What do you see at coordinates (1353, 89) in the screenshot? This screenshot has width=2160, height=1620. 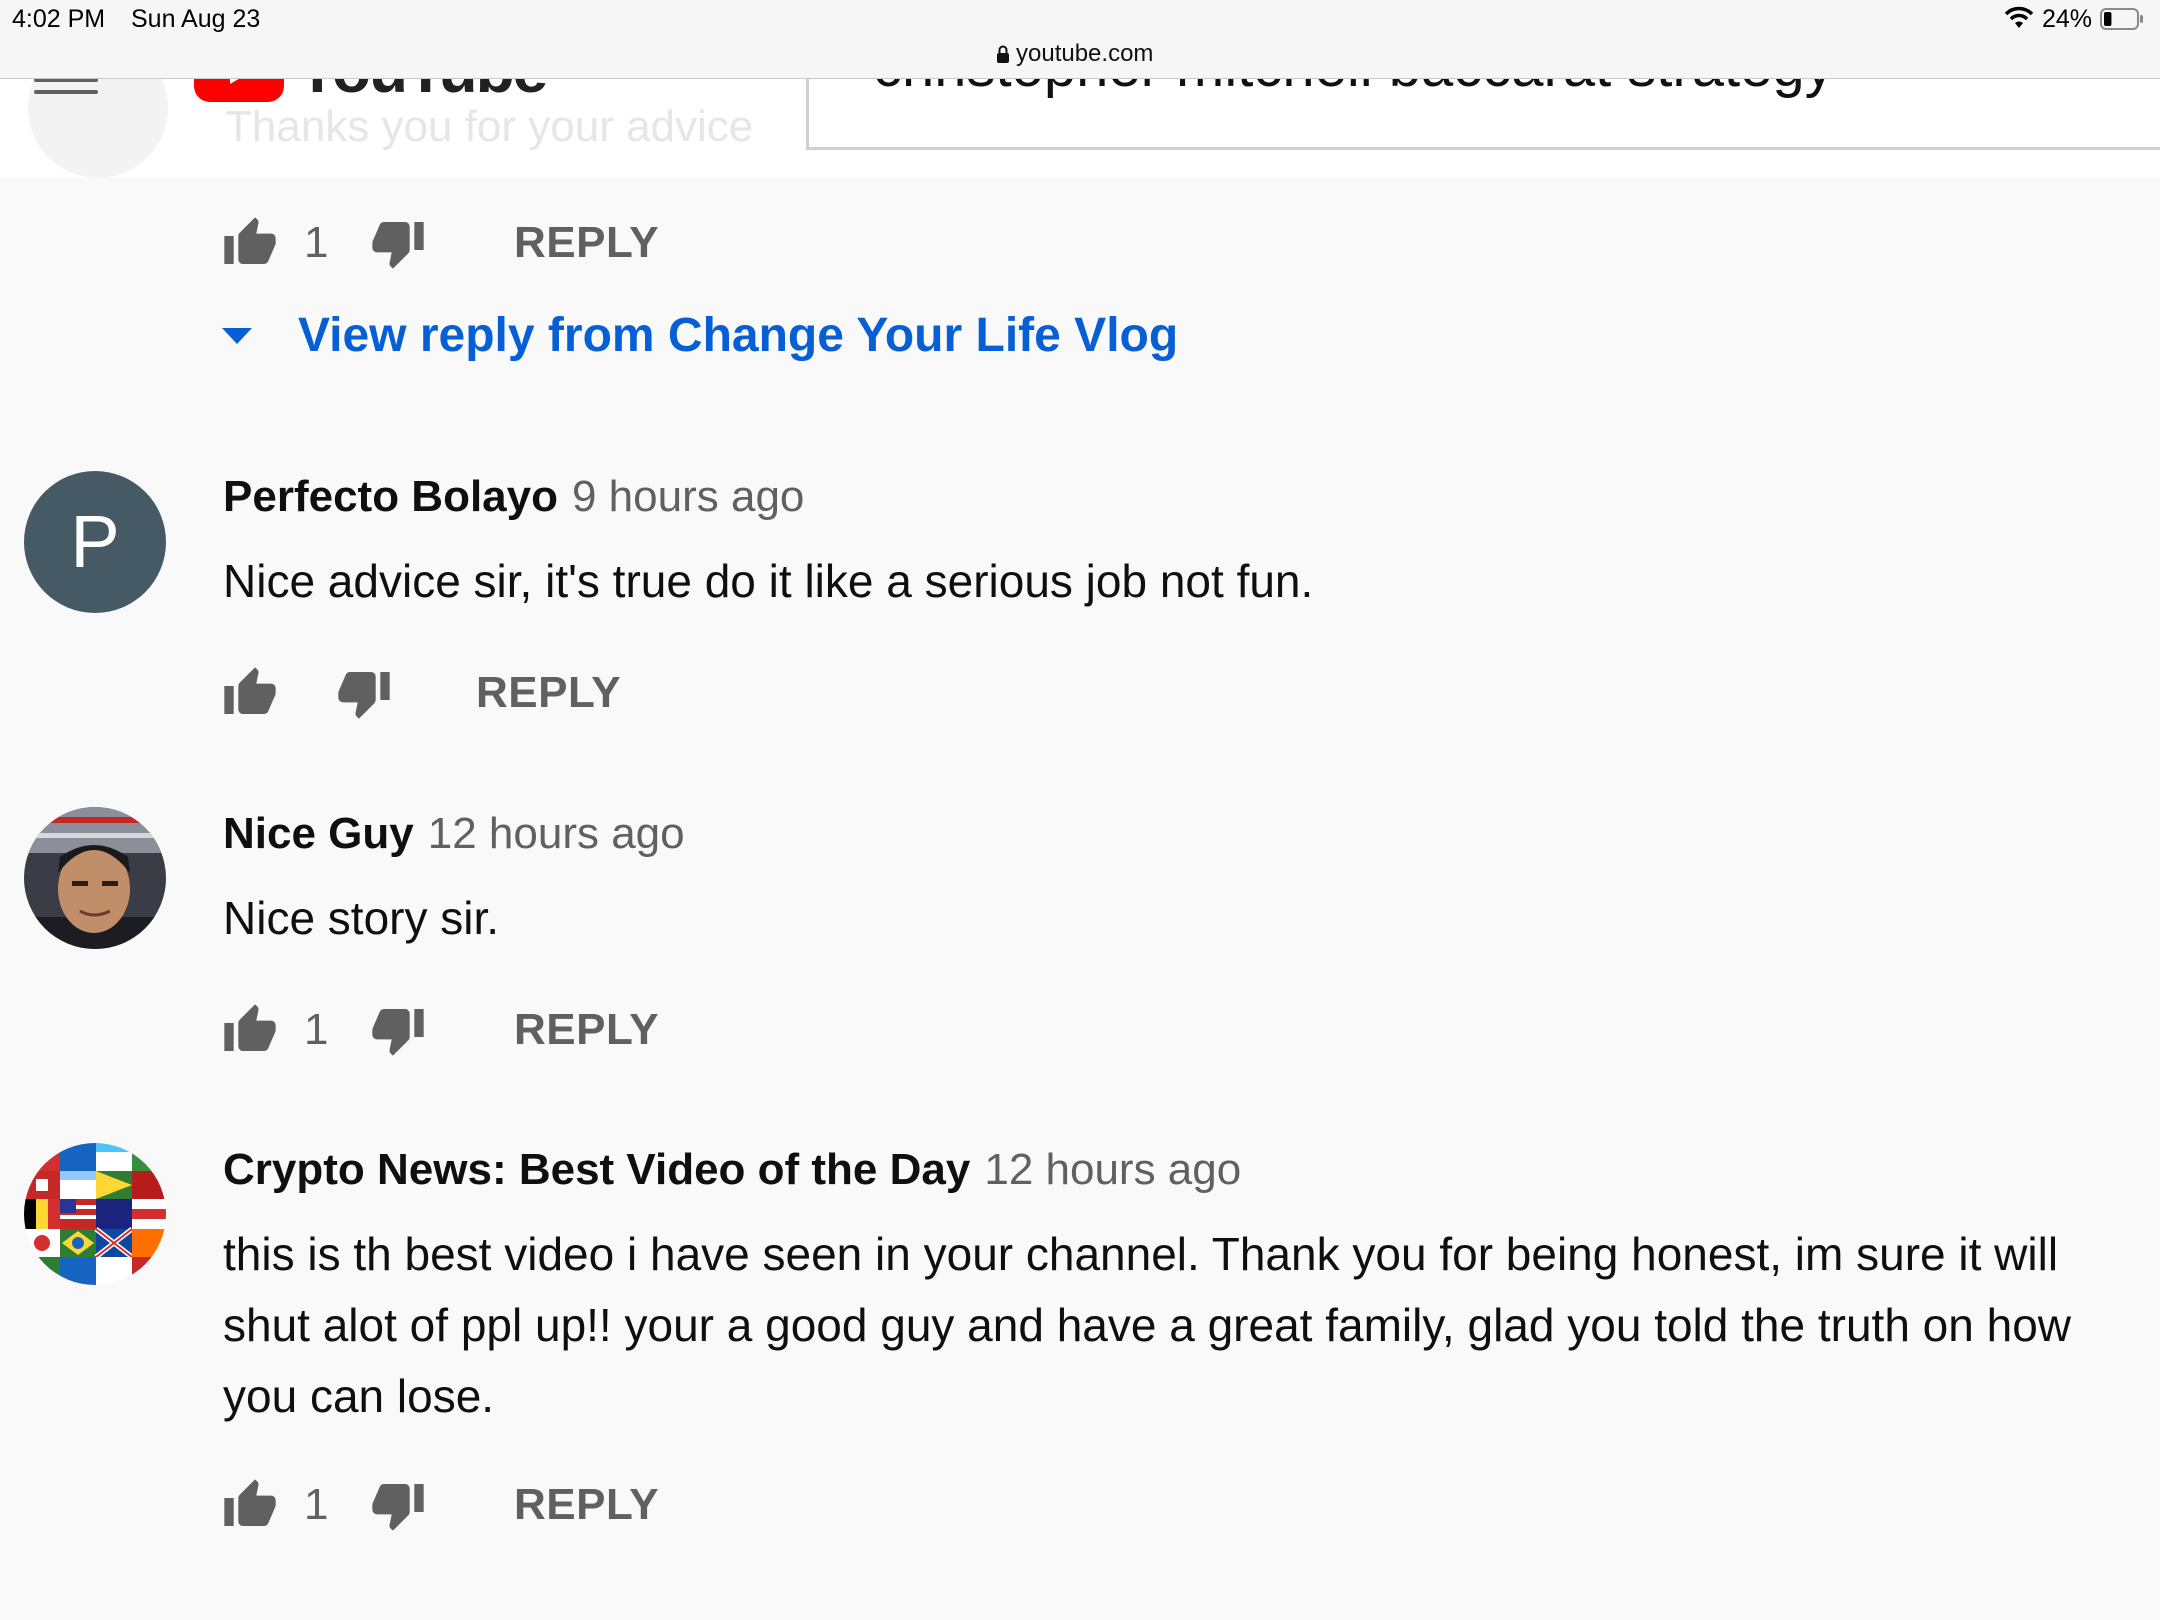 I see `search-query: christopher mitchell baccarat strategy` at bounding box center [1353, 89].